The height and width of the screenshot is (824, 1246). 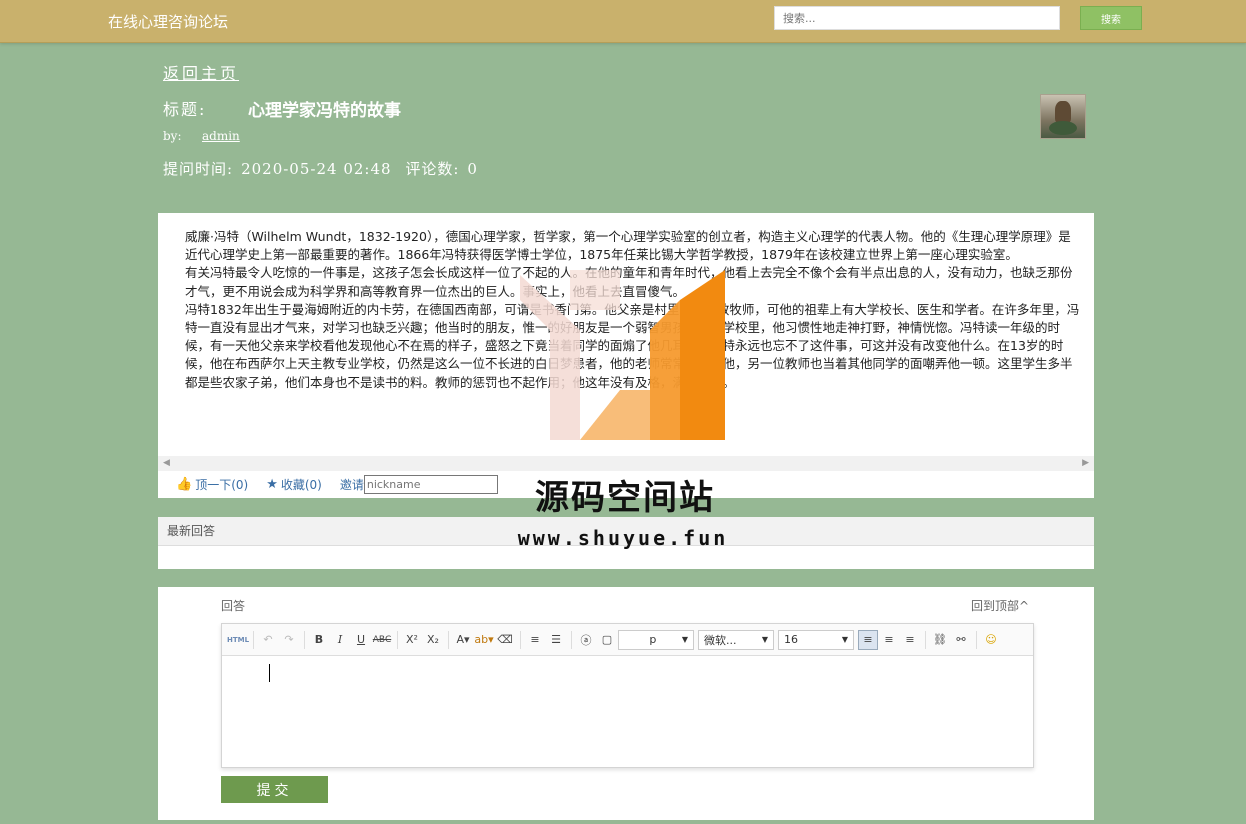 I want to click on title-label: 标题:, so click(x=185, y=109).